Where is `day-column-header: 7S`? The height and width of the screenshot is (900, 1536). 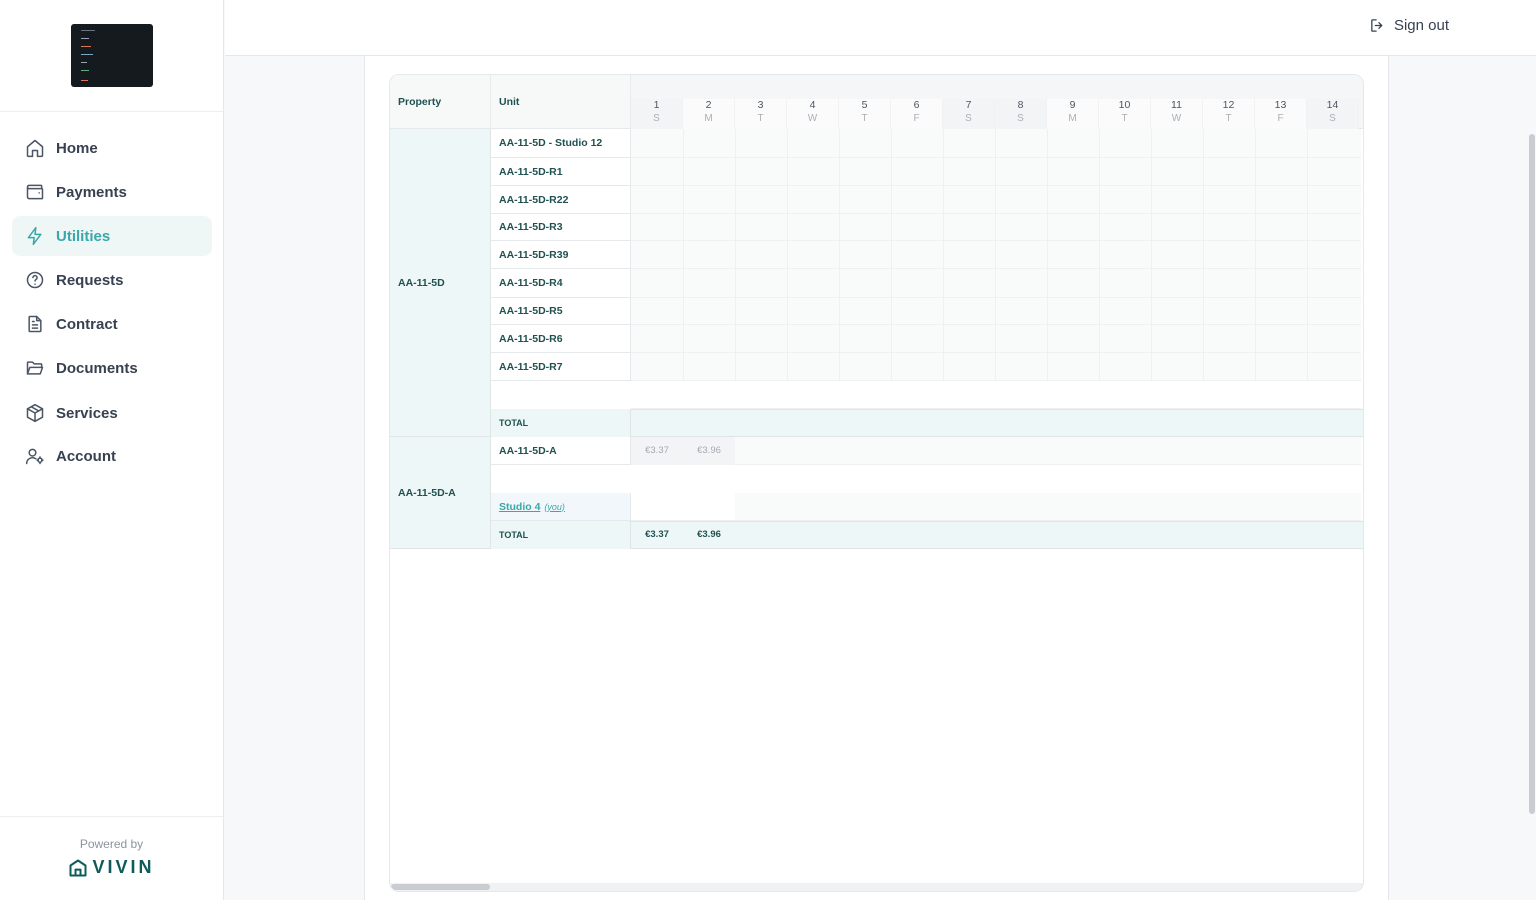 day-column-header: 7S is located at coordinates (969, 114).